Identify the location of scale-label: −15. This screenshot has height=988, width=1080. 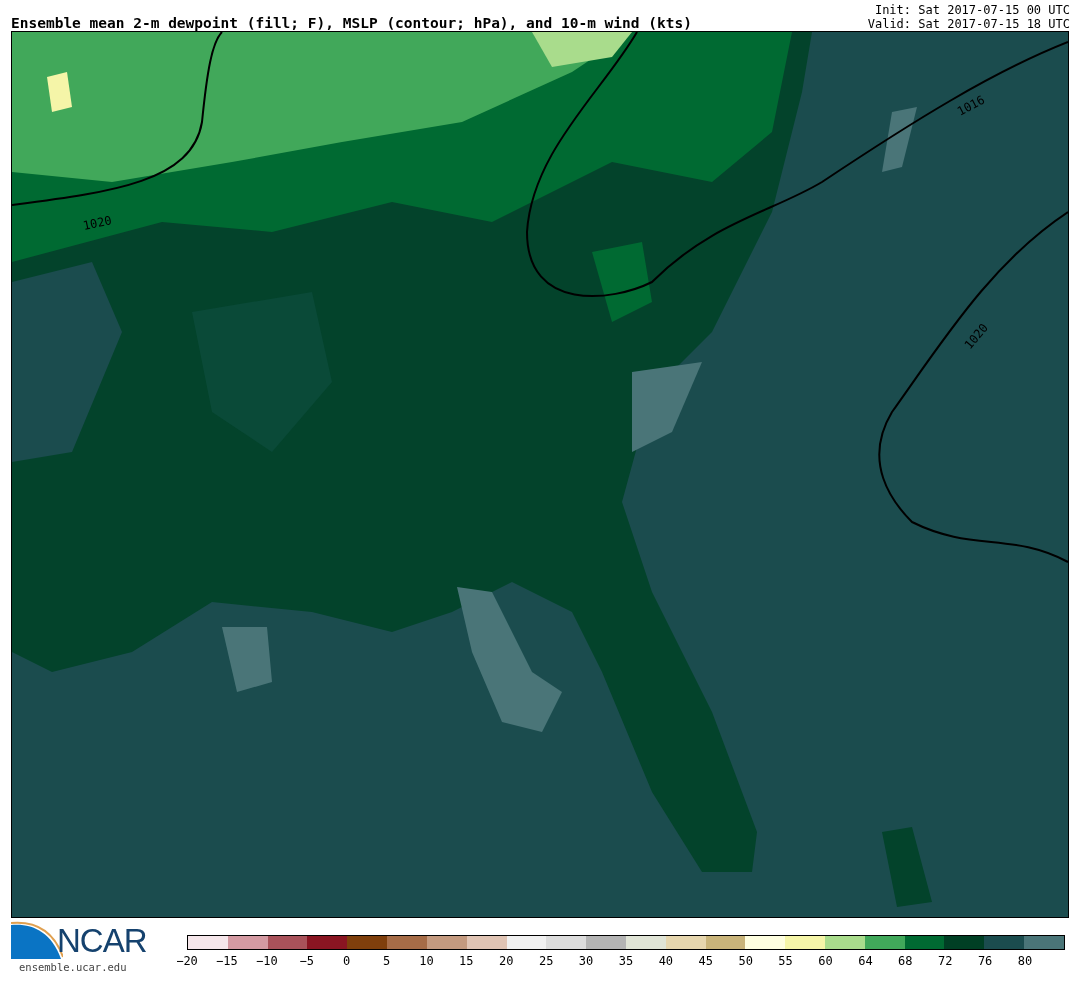
(227, 961).